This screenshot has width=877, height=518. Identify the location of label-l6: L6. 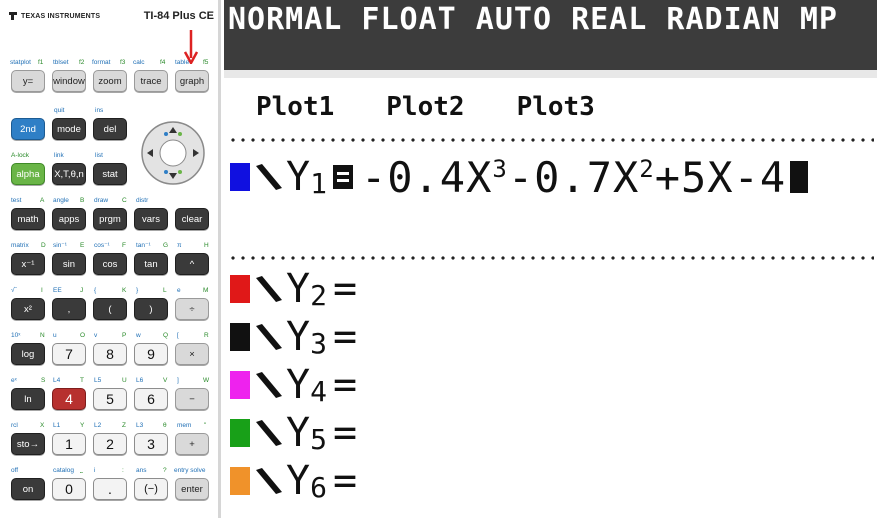
(140, 380).